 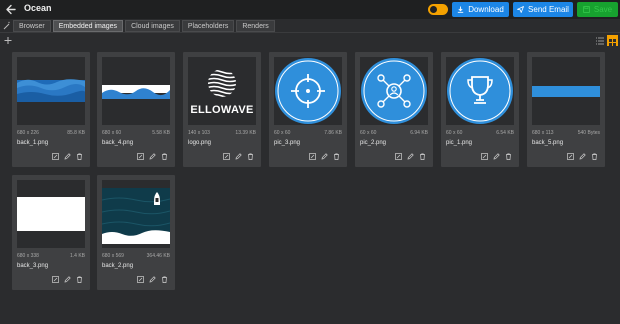 I want to click on image-filename: back_4.png, so click(x=118, y=143).